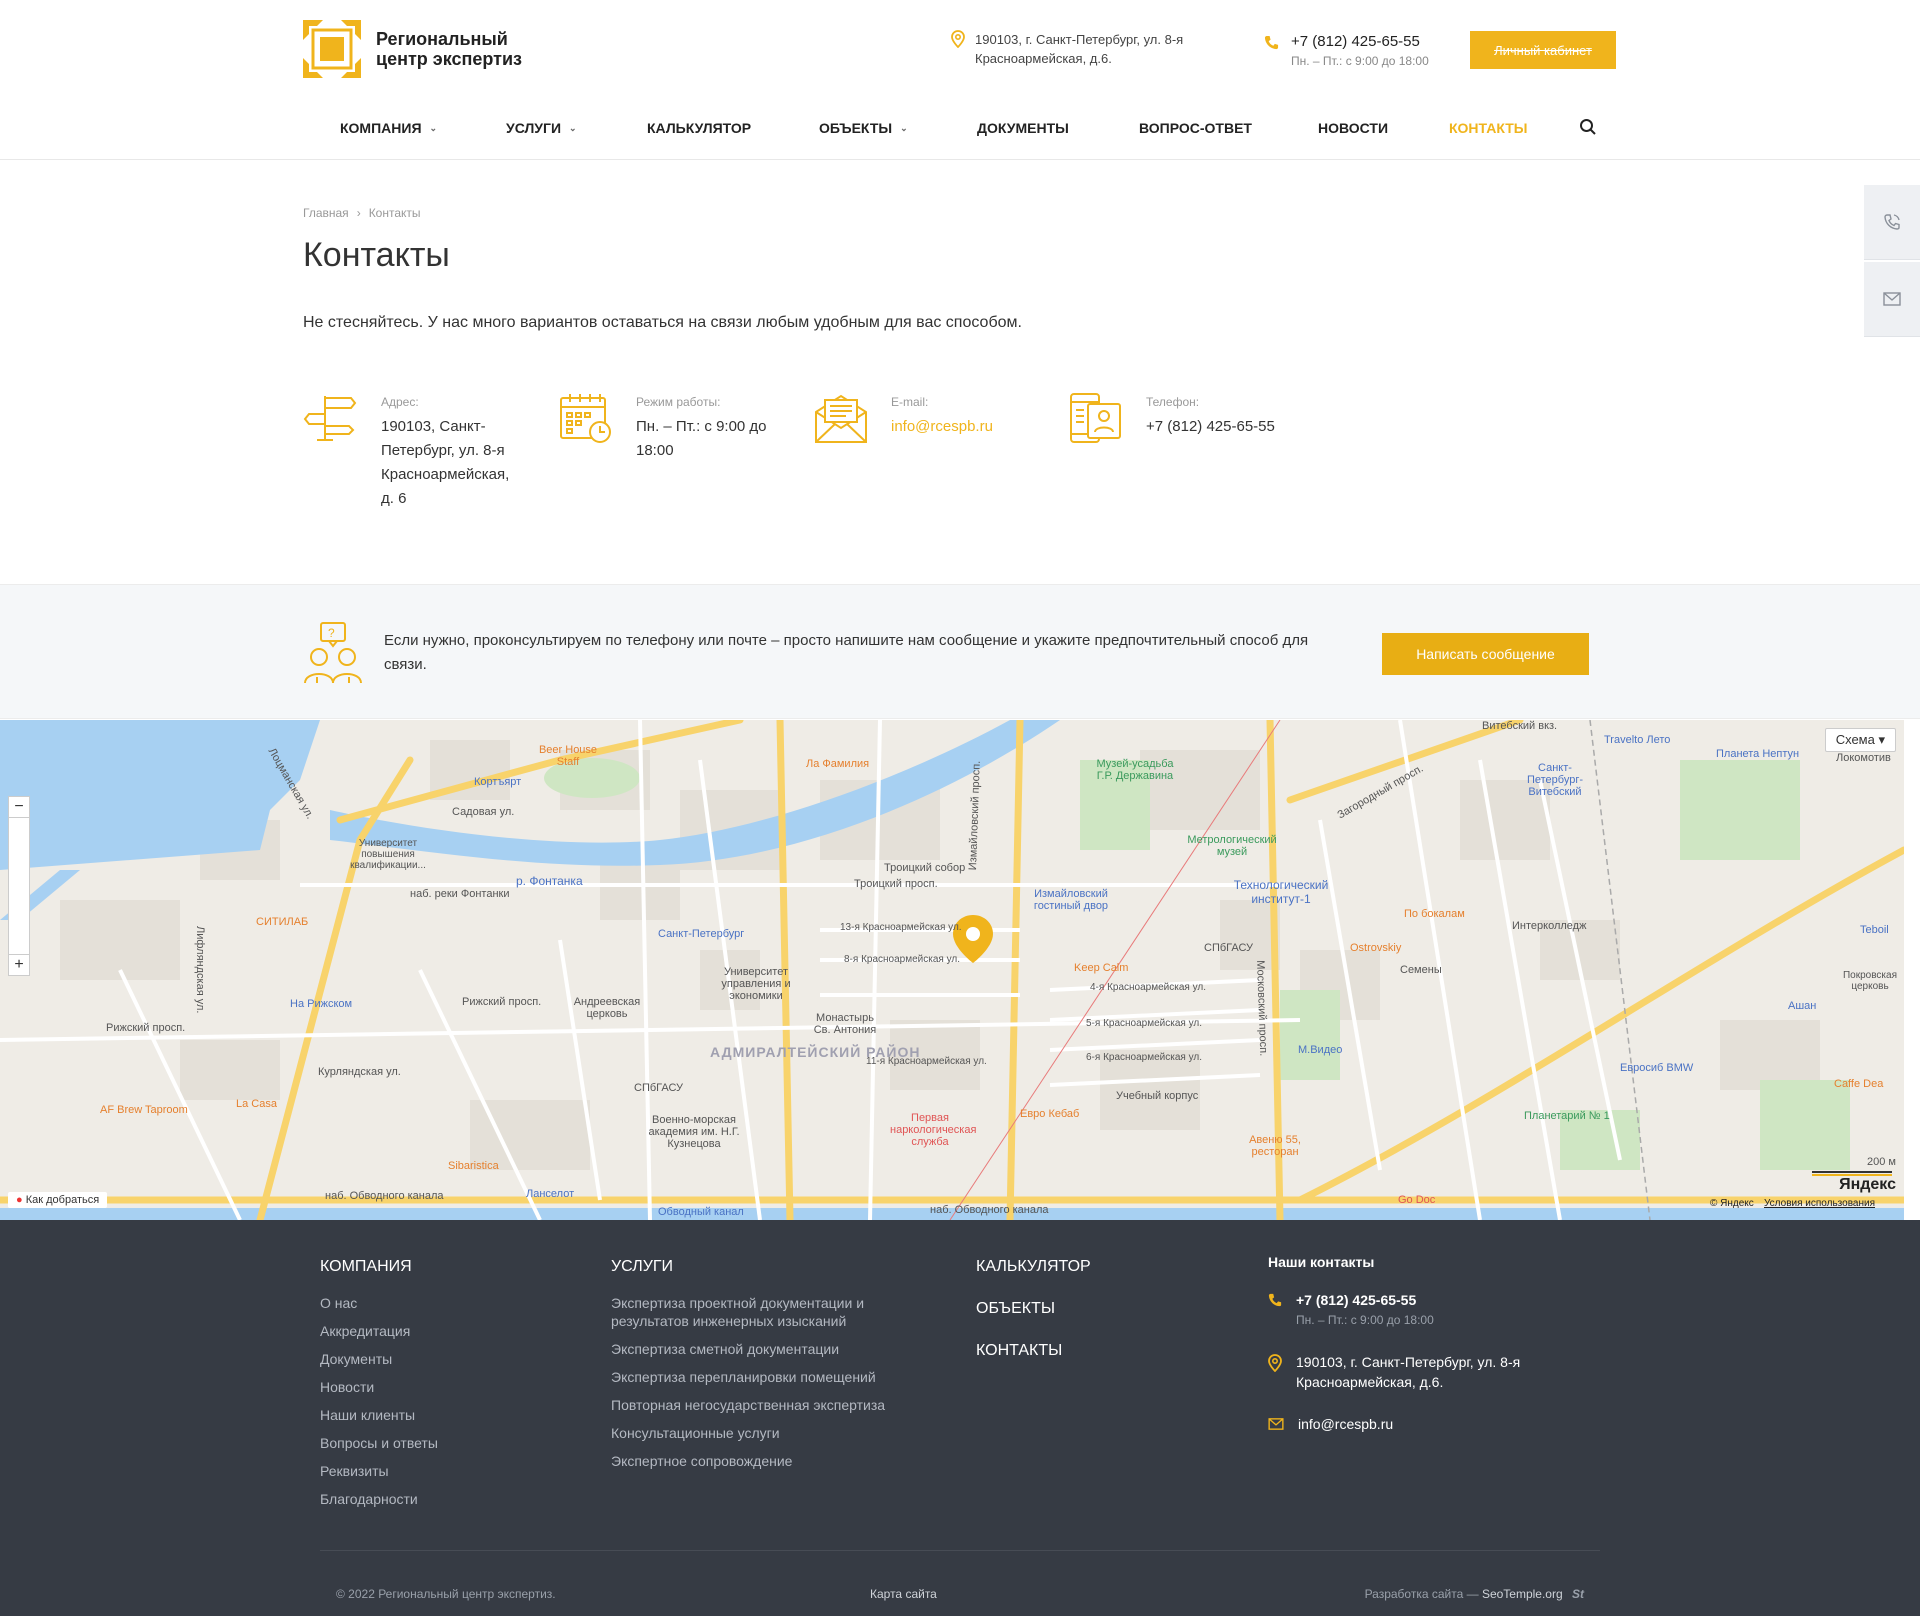 This screenshot has width=1920, height=1616. Describe the element at coordinates (771, 1461) in the screenshot. I see `footer-link: Экспертное сопровождение` at that location.